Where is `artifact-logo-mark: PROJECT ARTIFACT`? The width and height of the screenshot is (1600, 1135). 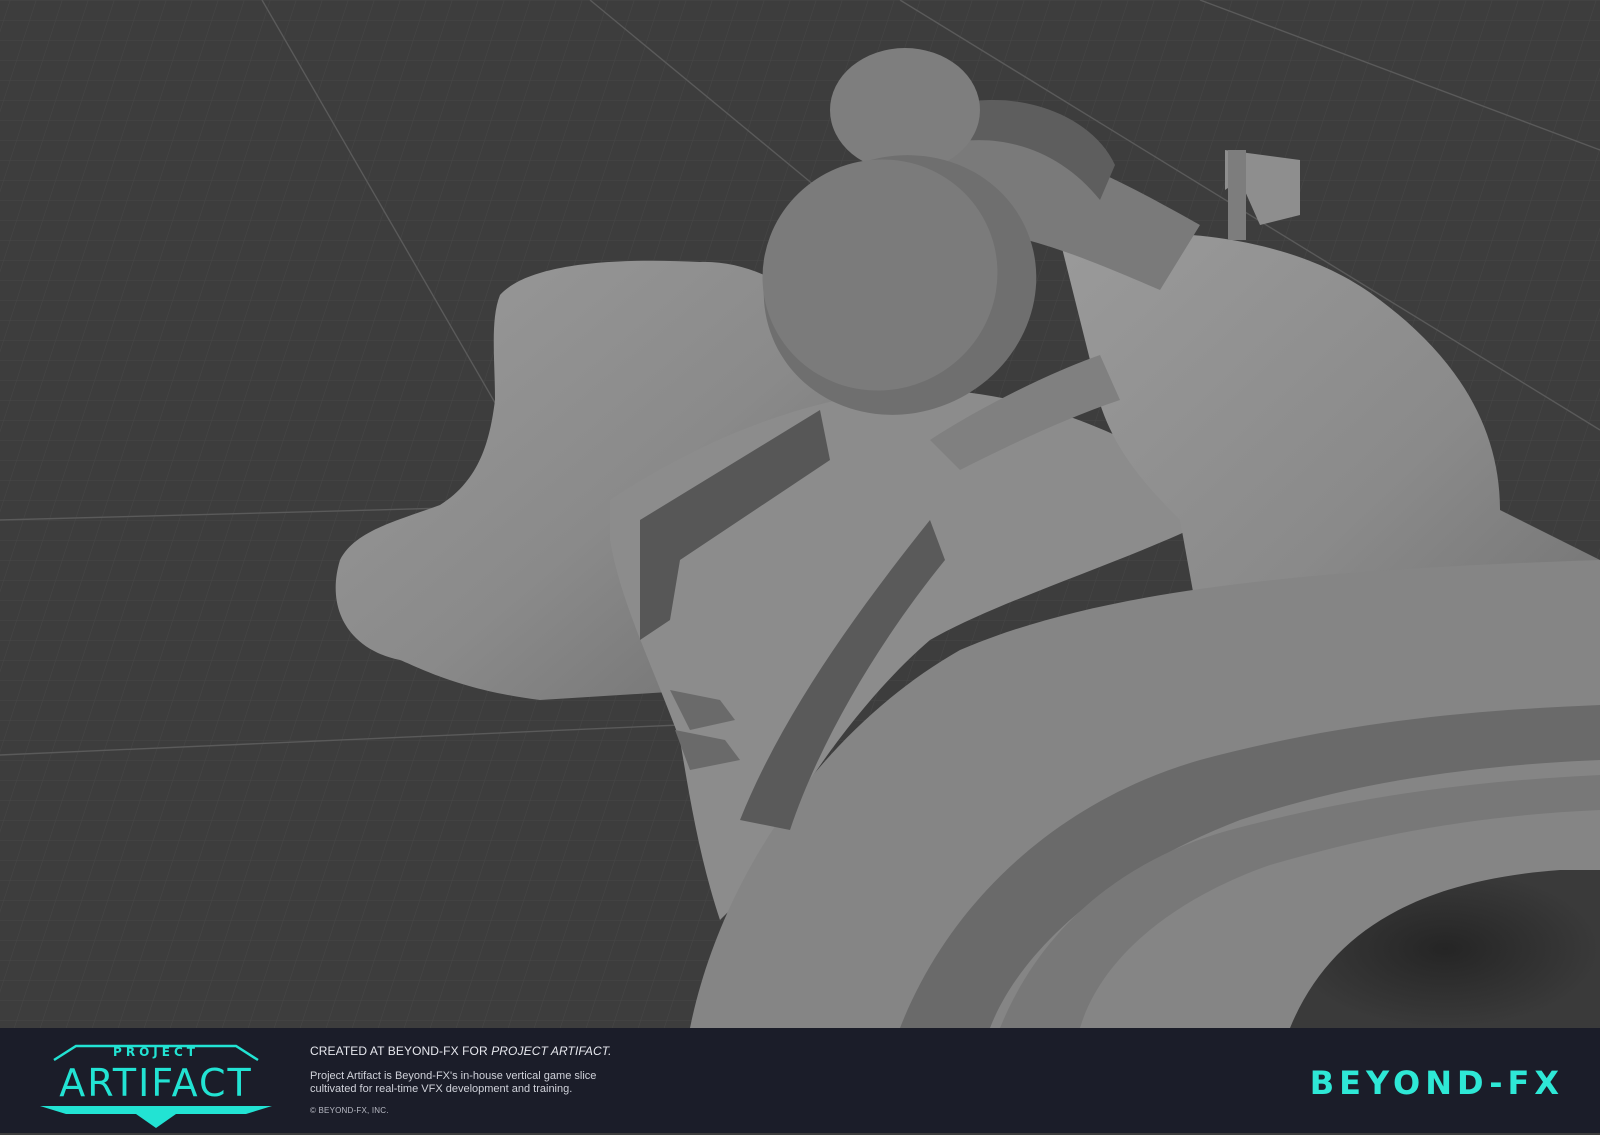 artifact-logo-mark: PROJECT ARTIFACT is located at coordinates (156, 1086).